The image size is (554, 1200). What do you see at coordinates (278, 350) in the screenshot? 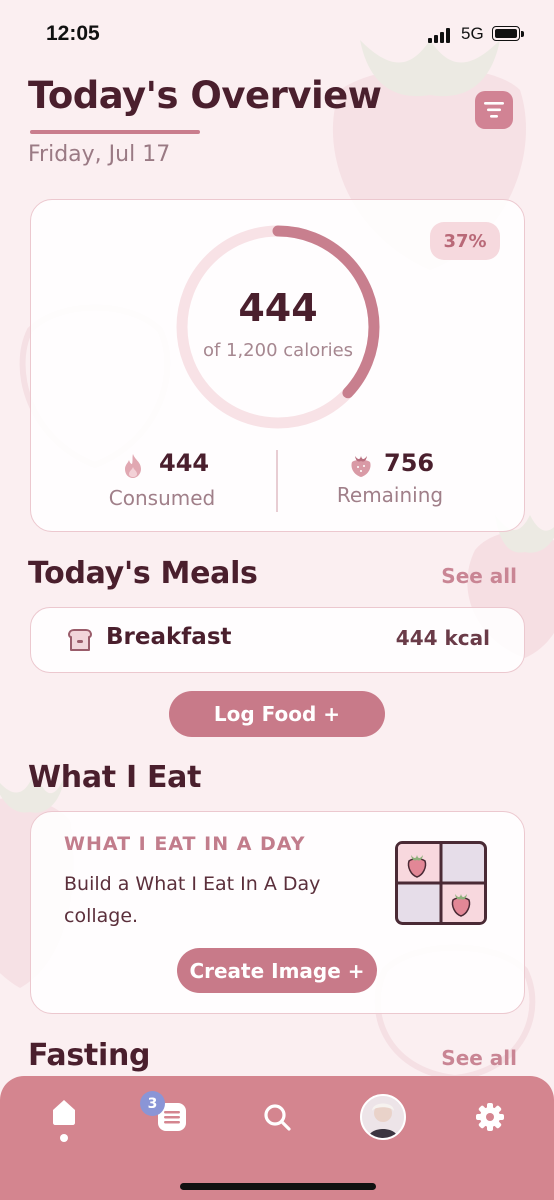
I see `calorie-goal-label: of 1,200 calories` at bounding box center [278, 350].